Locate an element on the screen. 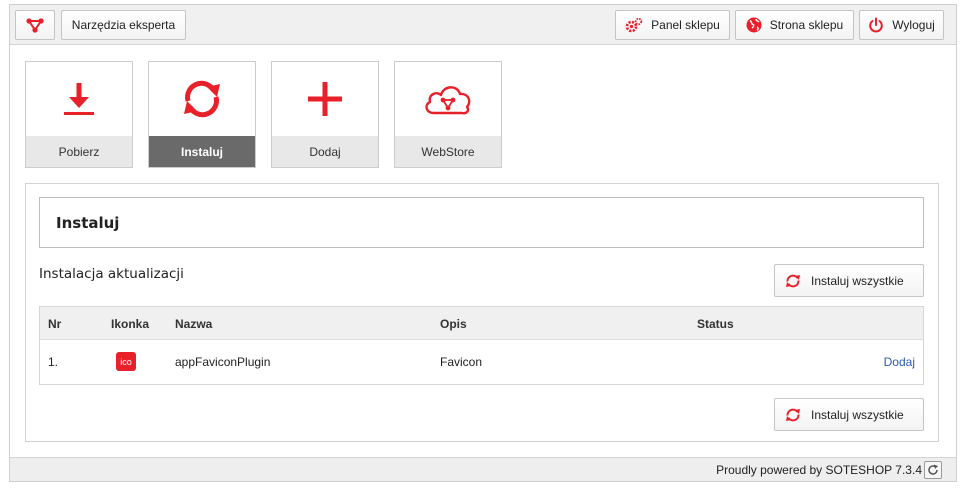  tile-add: Dodaj is located at coordinates (325, 114).